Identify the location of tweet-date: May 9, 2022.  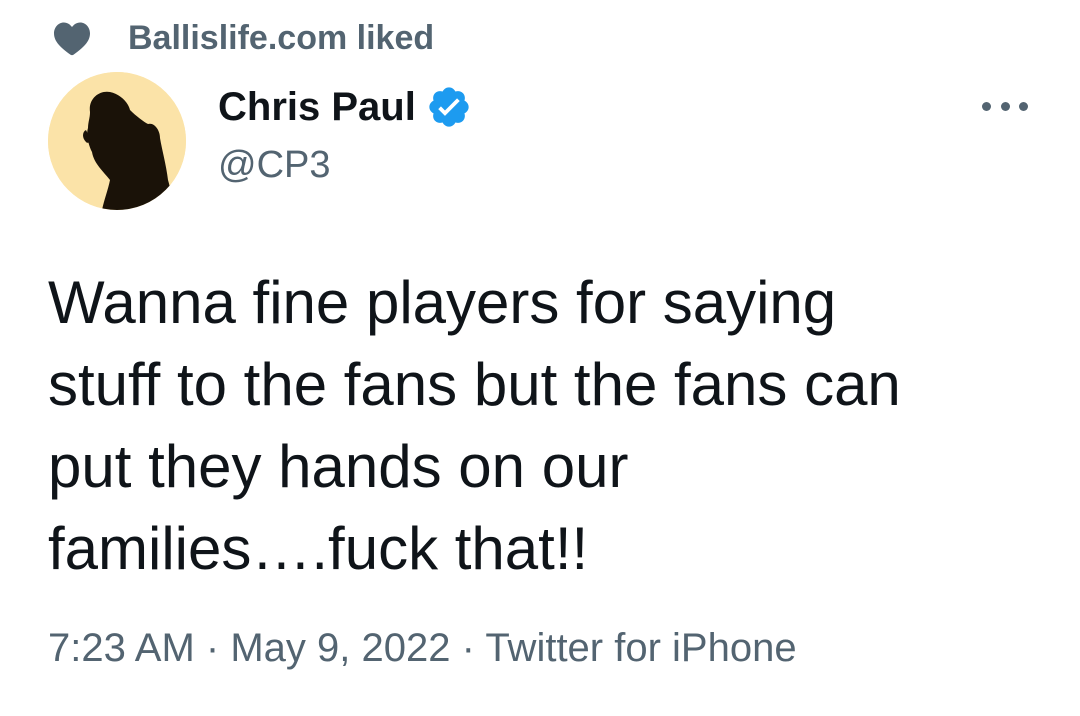
(340, 648).